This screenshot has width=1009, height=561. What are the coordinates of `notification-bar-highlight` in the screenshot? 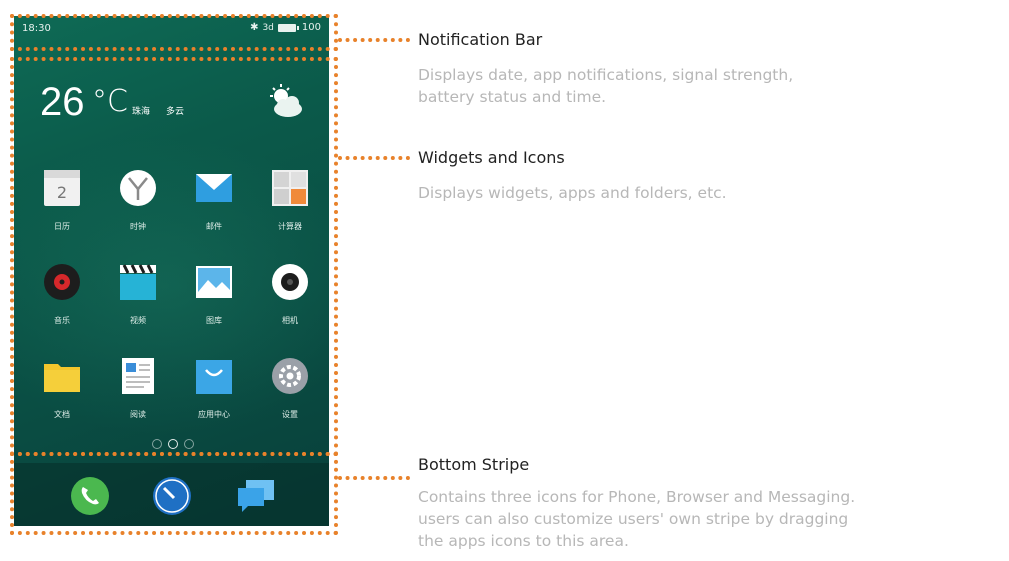 It's located at (174, 32).